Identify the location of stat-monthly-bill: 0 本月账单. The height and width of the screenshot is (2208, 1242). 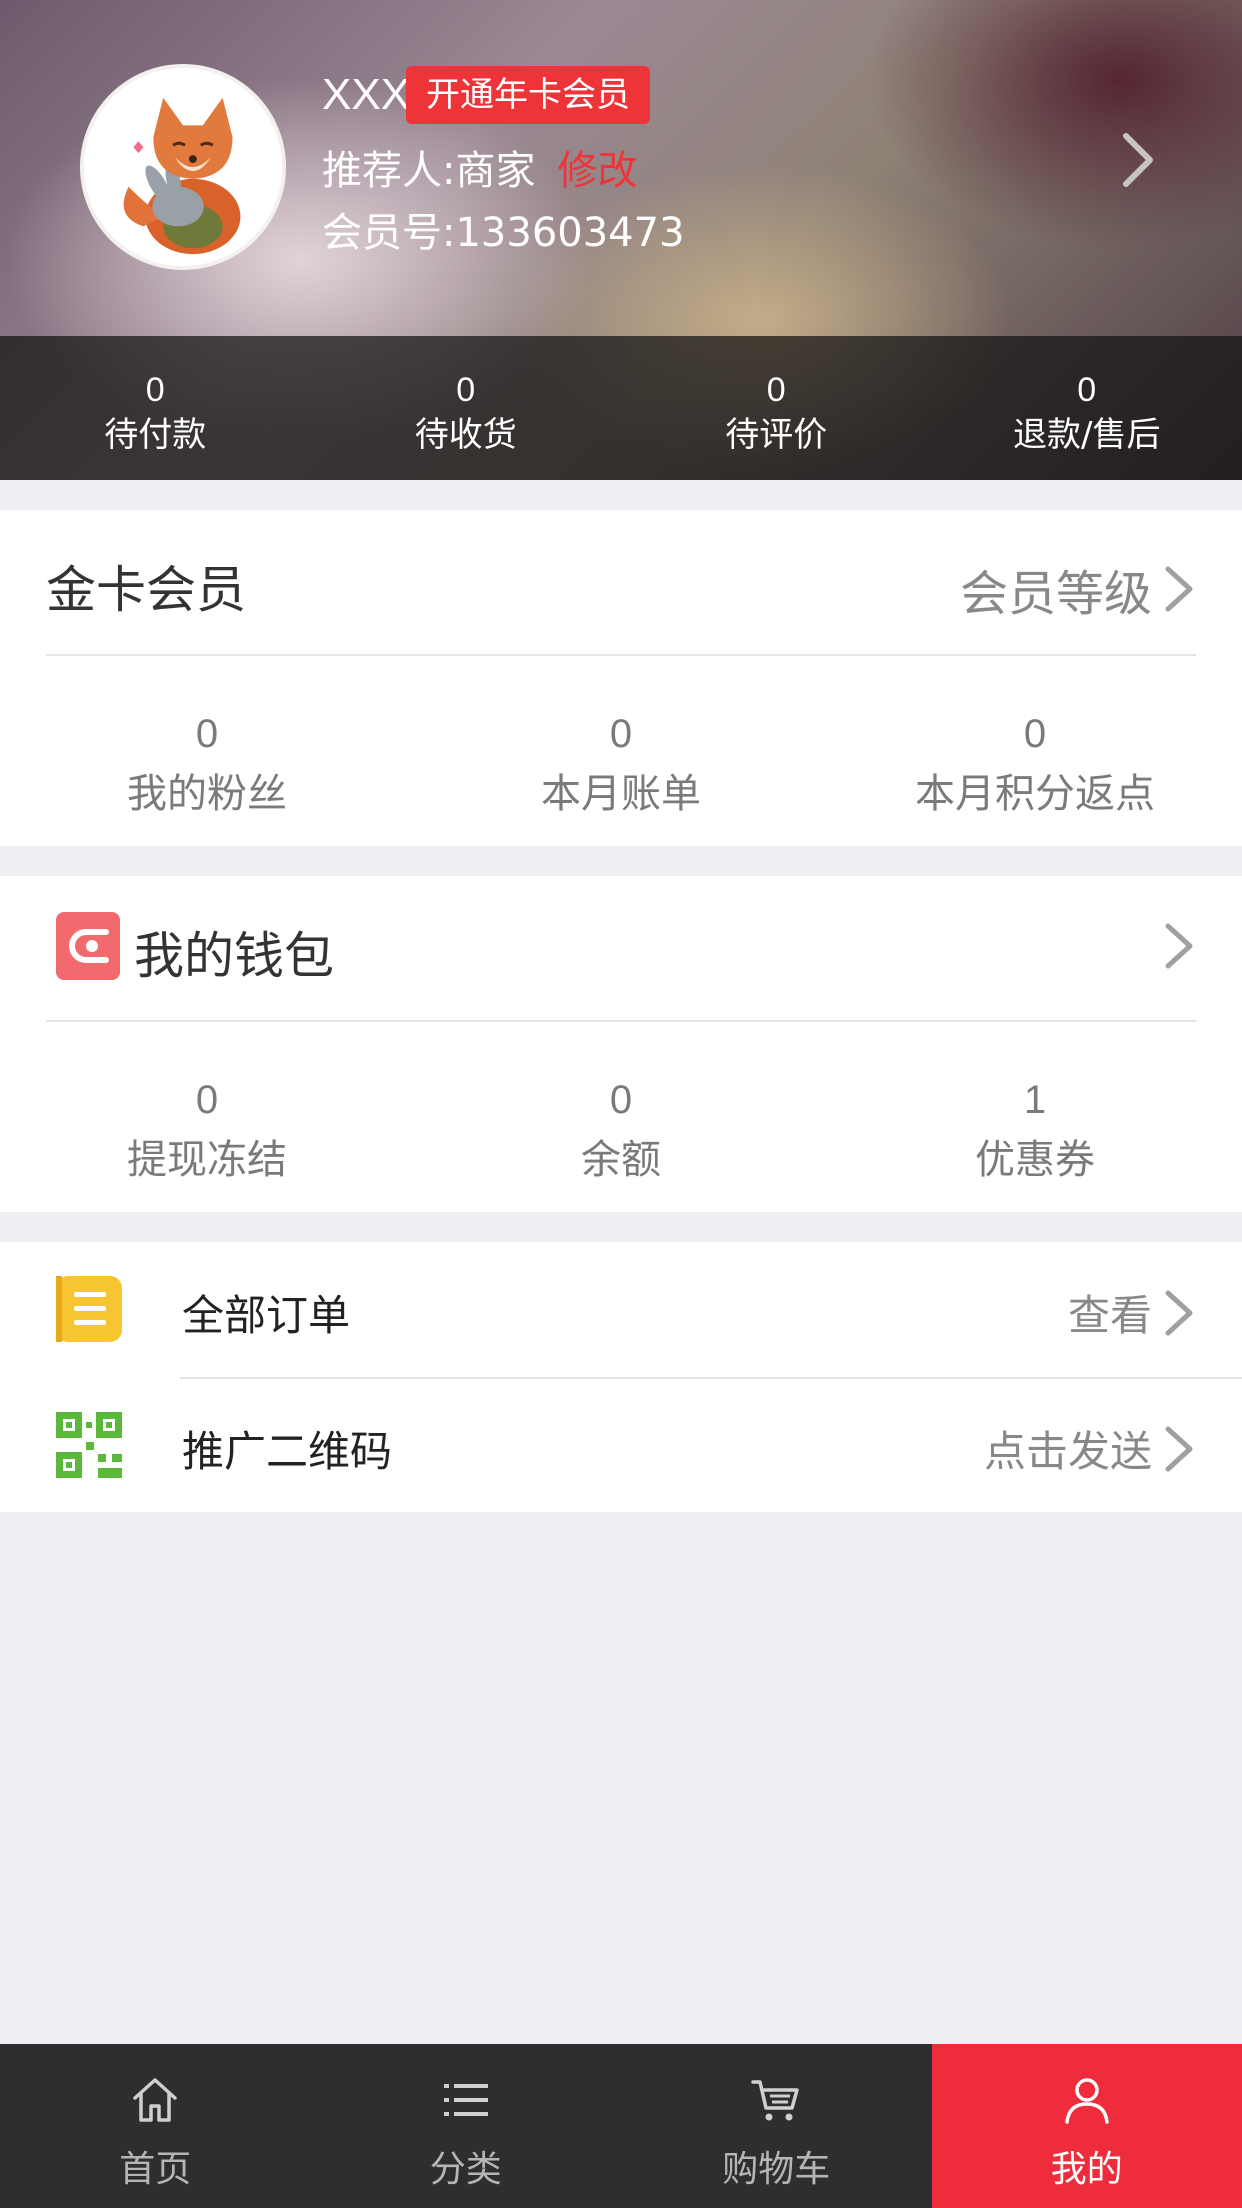
(621, 766).